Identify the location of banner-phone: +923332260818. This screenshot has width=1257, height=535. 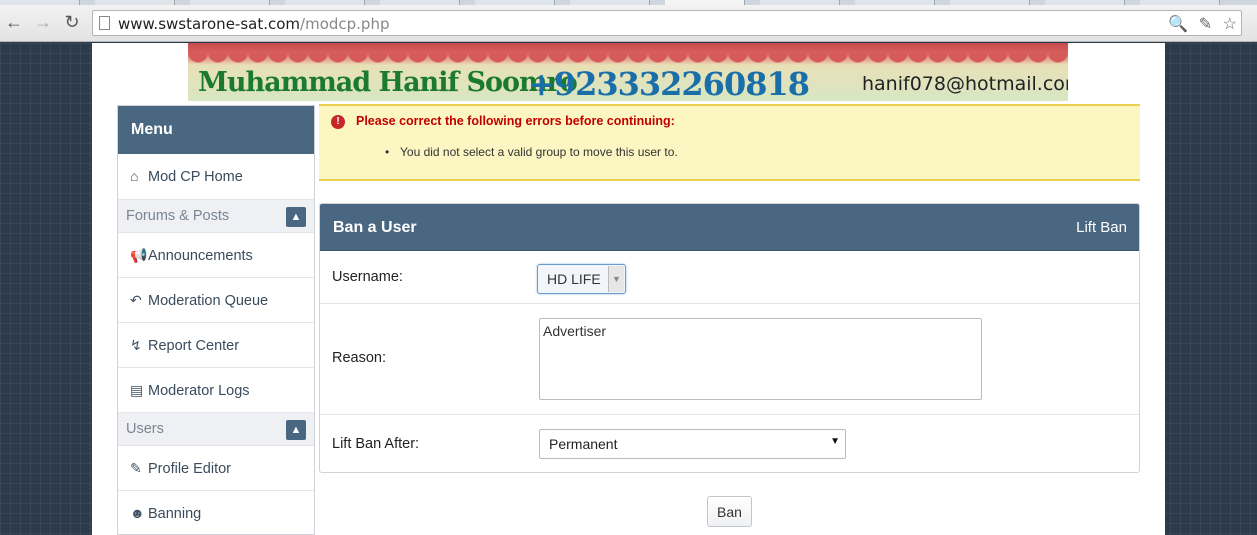
(669, 83).